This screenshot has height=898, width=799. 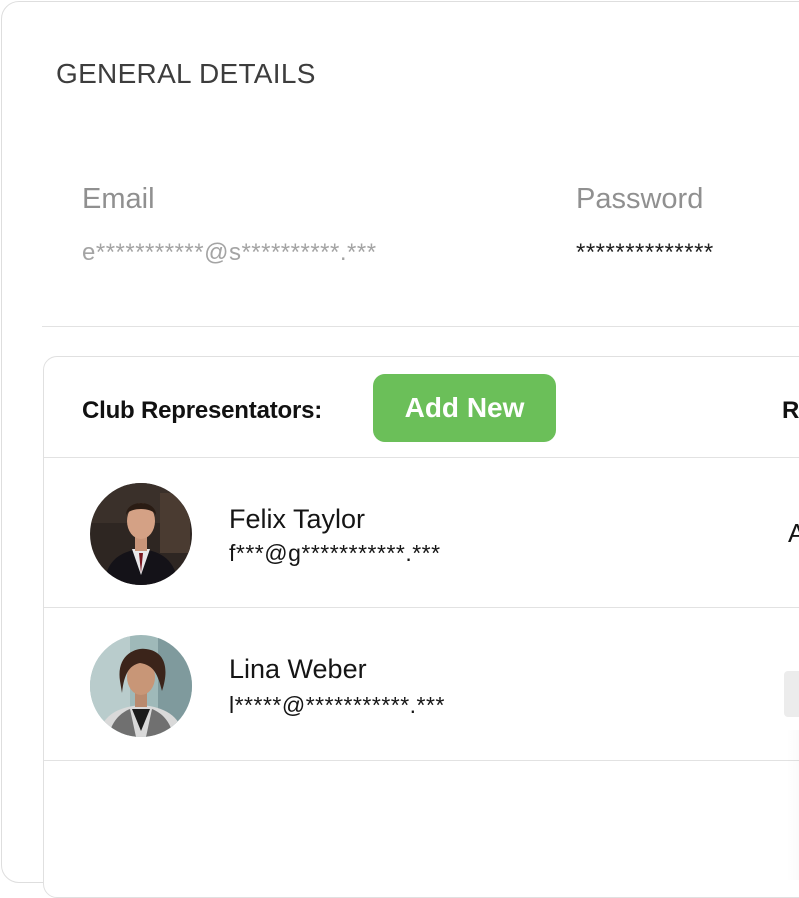 I want to click on column-heading-partial: R, so click(x=790, y=410).